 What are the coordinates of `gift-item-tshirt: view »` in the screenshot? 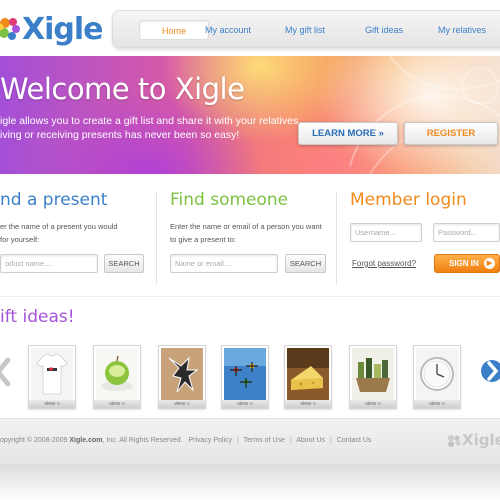 It's located at (52, 377).